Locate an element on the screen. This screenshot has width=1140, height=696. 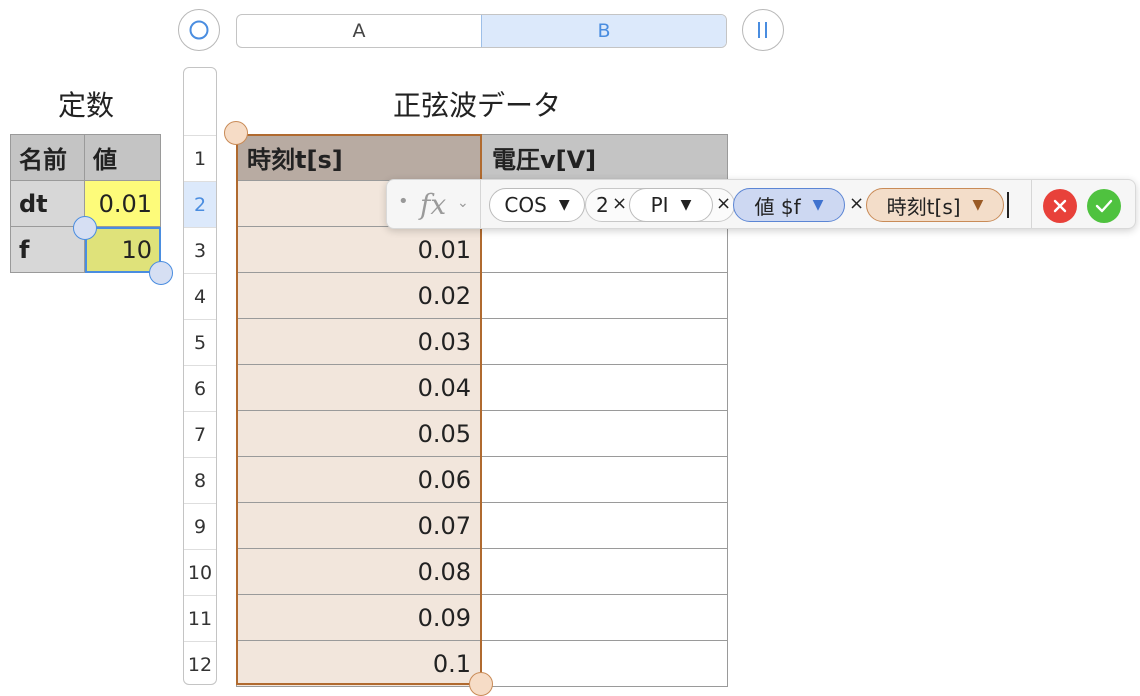
time-cell: 0.03 is located at coordinates (359, 341).